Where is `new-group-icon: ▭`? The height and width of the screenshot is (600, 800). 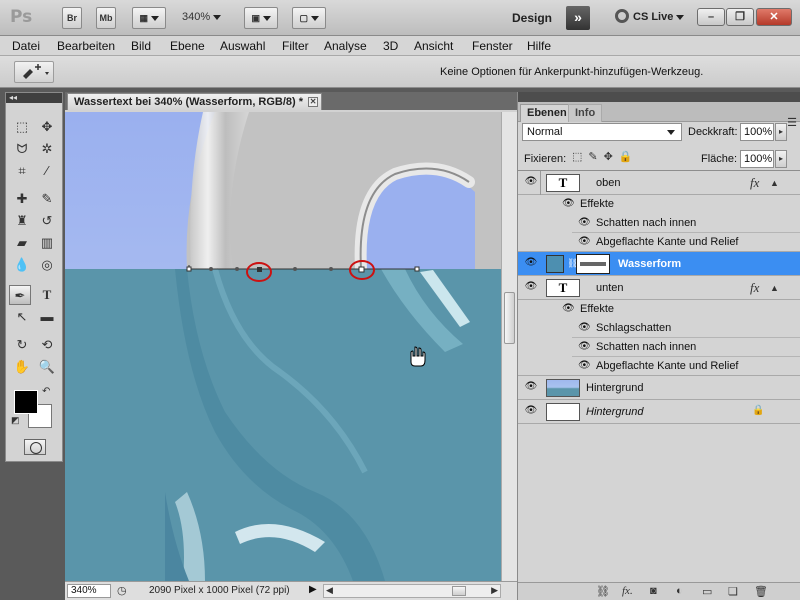 new-group-icon: ▭ is located at coordinates (707, 591).